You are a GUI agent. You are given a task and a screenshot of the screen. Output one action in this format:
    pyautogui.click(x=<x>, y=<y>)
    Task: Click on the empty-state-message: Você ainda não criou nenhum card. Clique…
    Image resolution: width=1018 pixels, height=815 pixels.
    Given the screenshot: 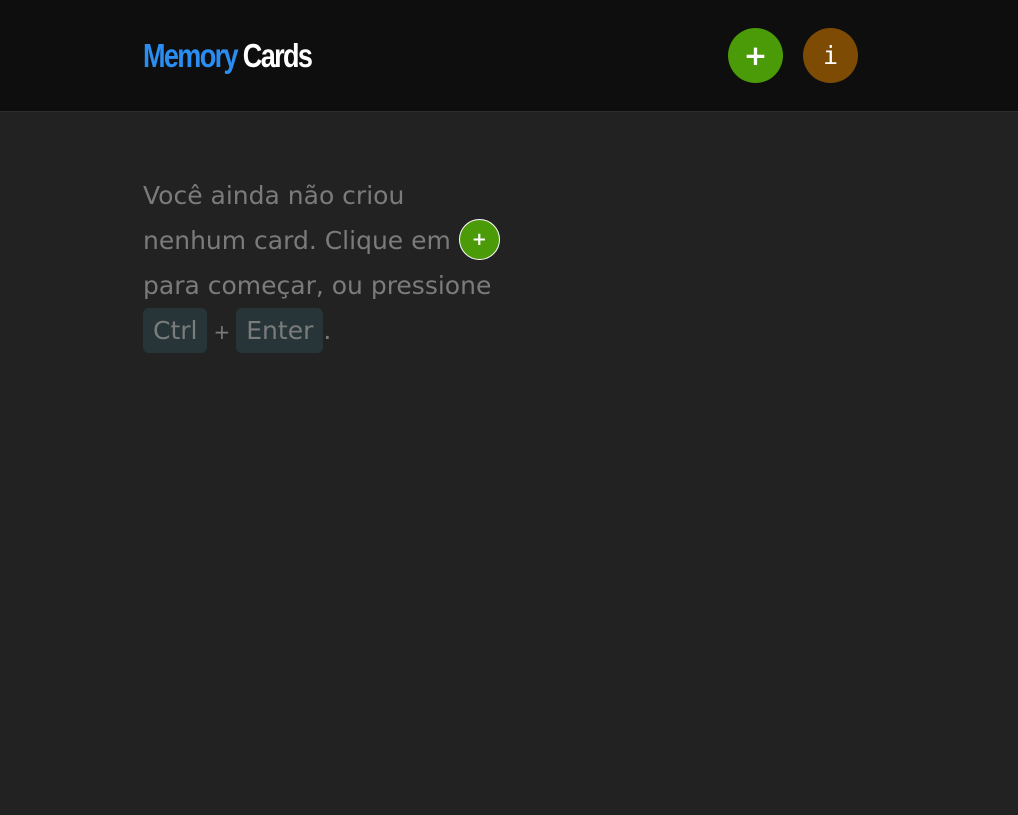 What is the action you would take?
    pyautogui.click(x=323, y=264)
    